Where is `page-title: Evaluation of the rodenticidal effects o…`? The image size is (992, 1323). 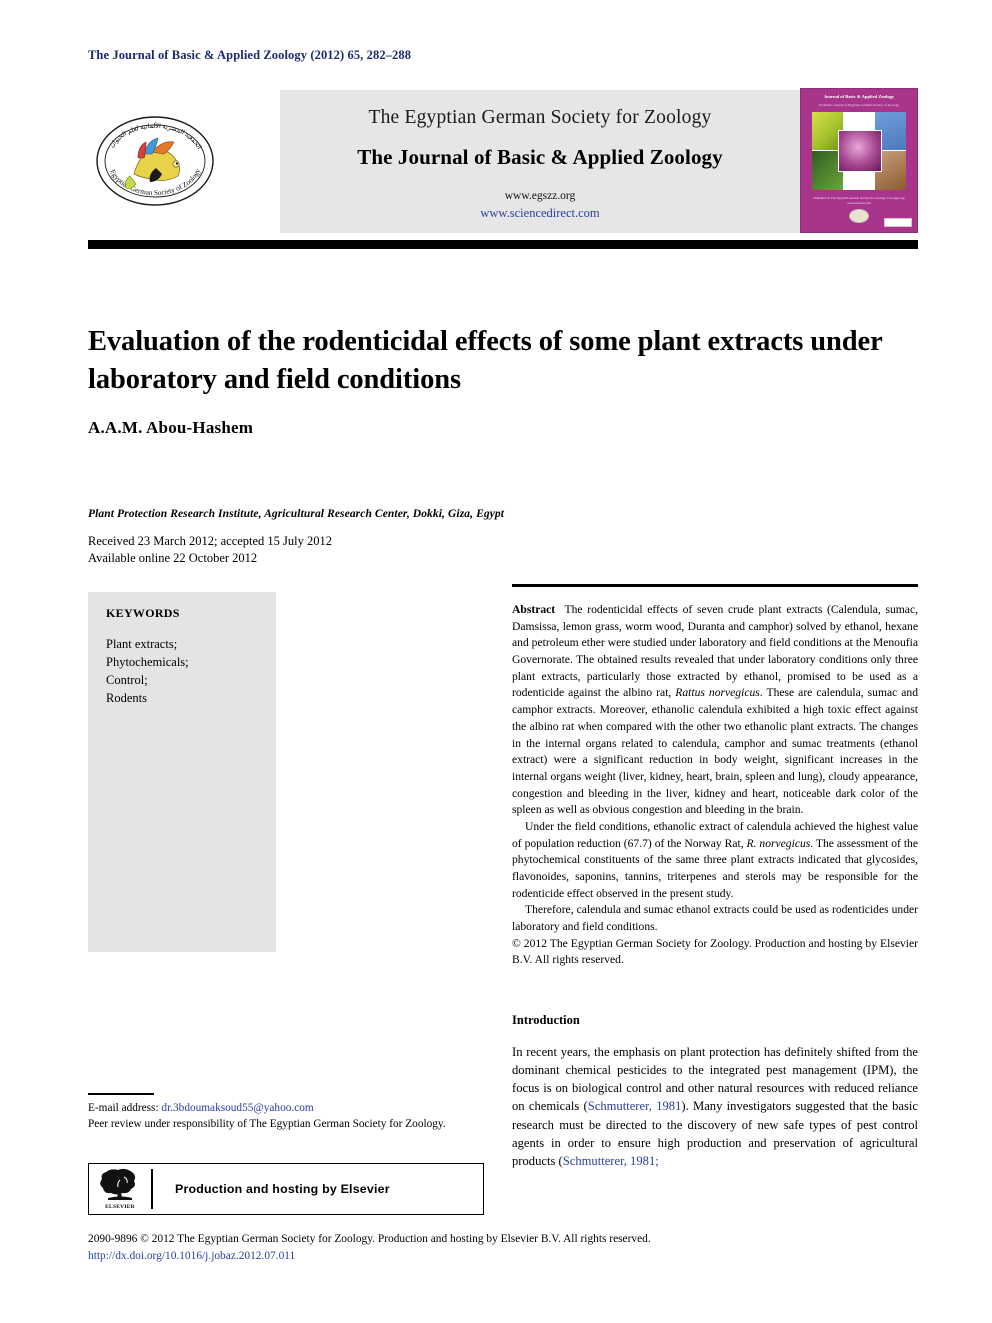
page-title: Evaluation of the rodenticidal effects o… is located at coordinates (485, 360).